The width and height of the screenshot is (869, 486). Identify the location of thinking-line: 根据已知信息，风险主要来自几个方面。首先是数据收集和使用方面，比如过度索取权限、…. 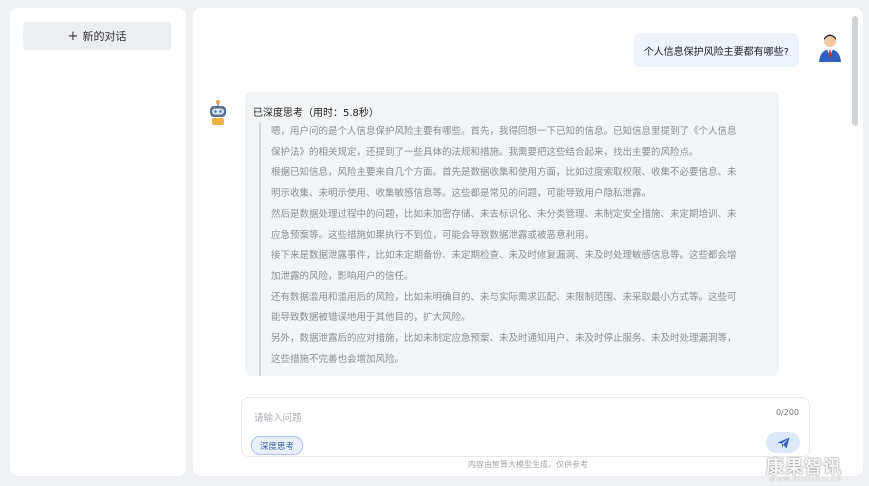
(504, 173).